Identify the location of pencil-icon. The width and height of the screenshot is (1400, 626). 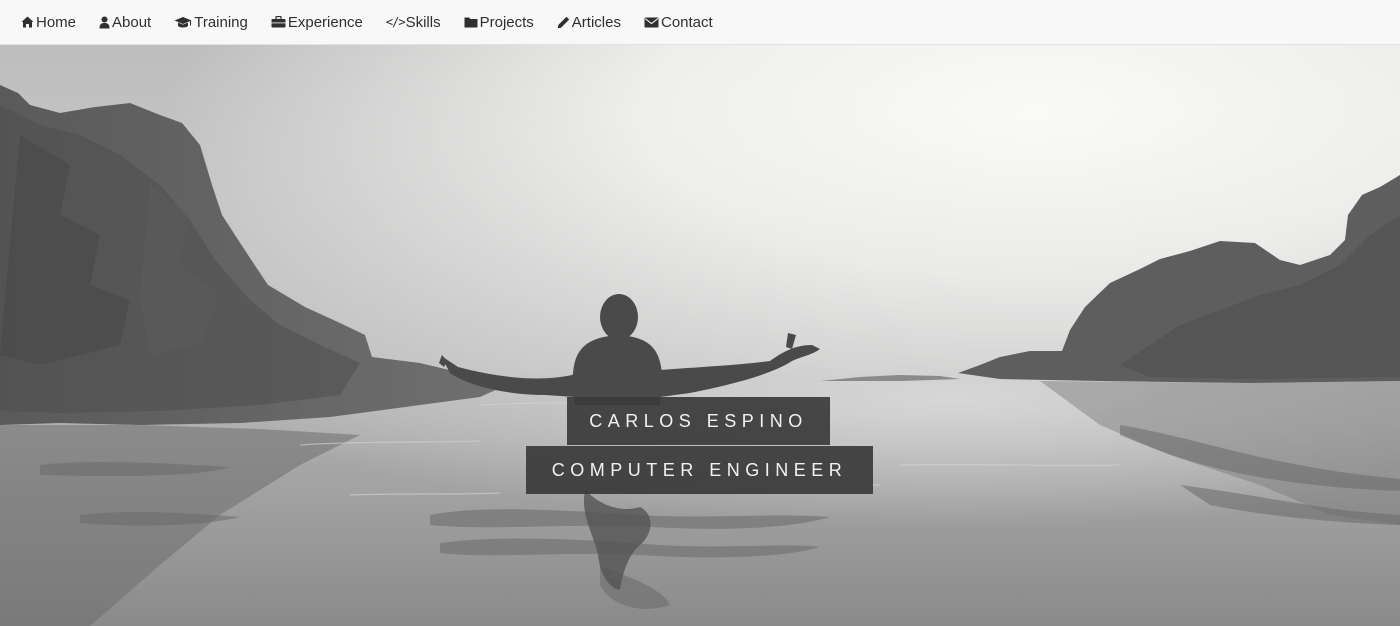
(563, 22).